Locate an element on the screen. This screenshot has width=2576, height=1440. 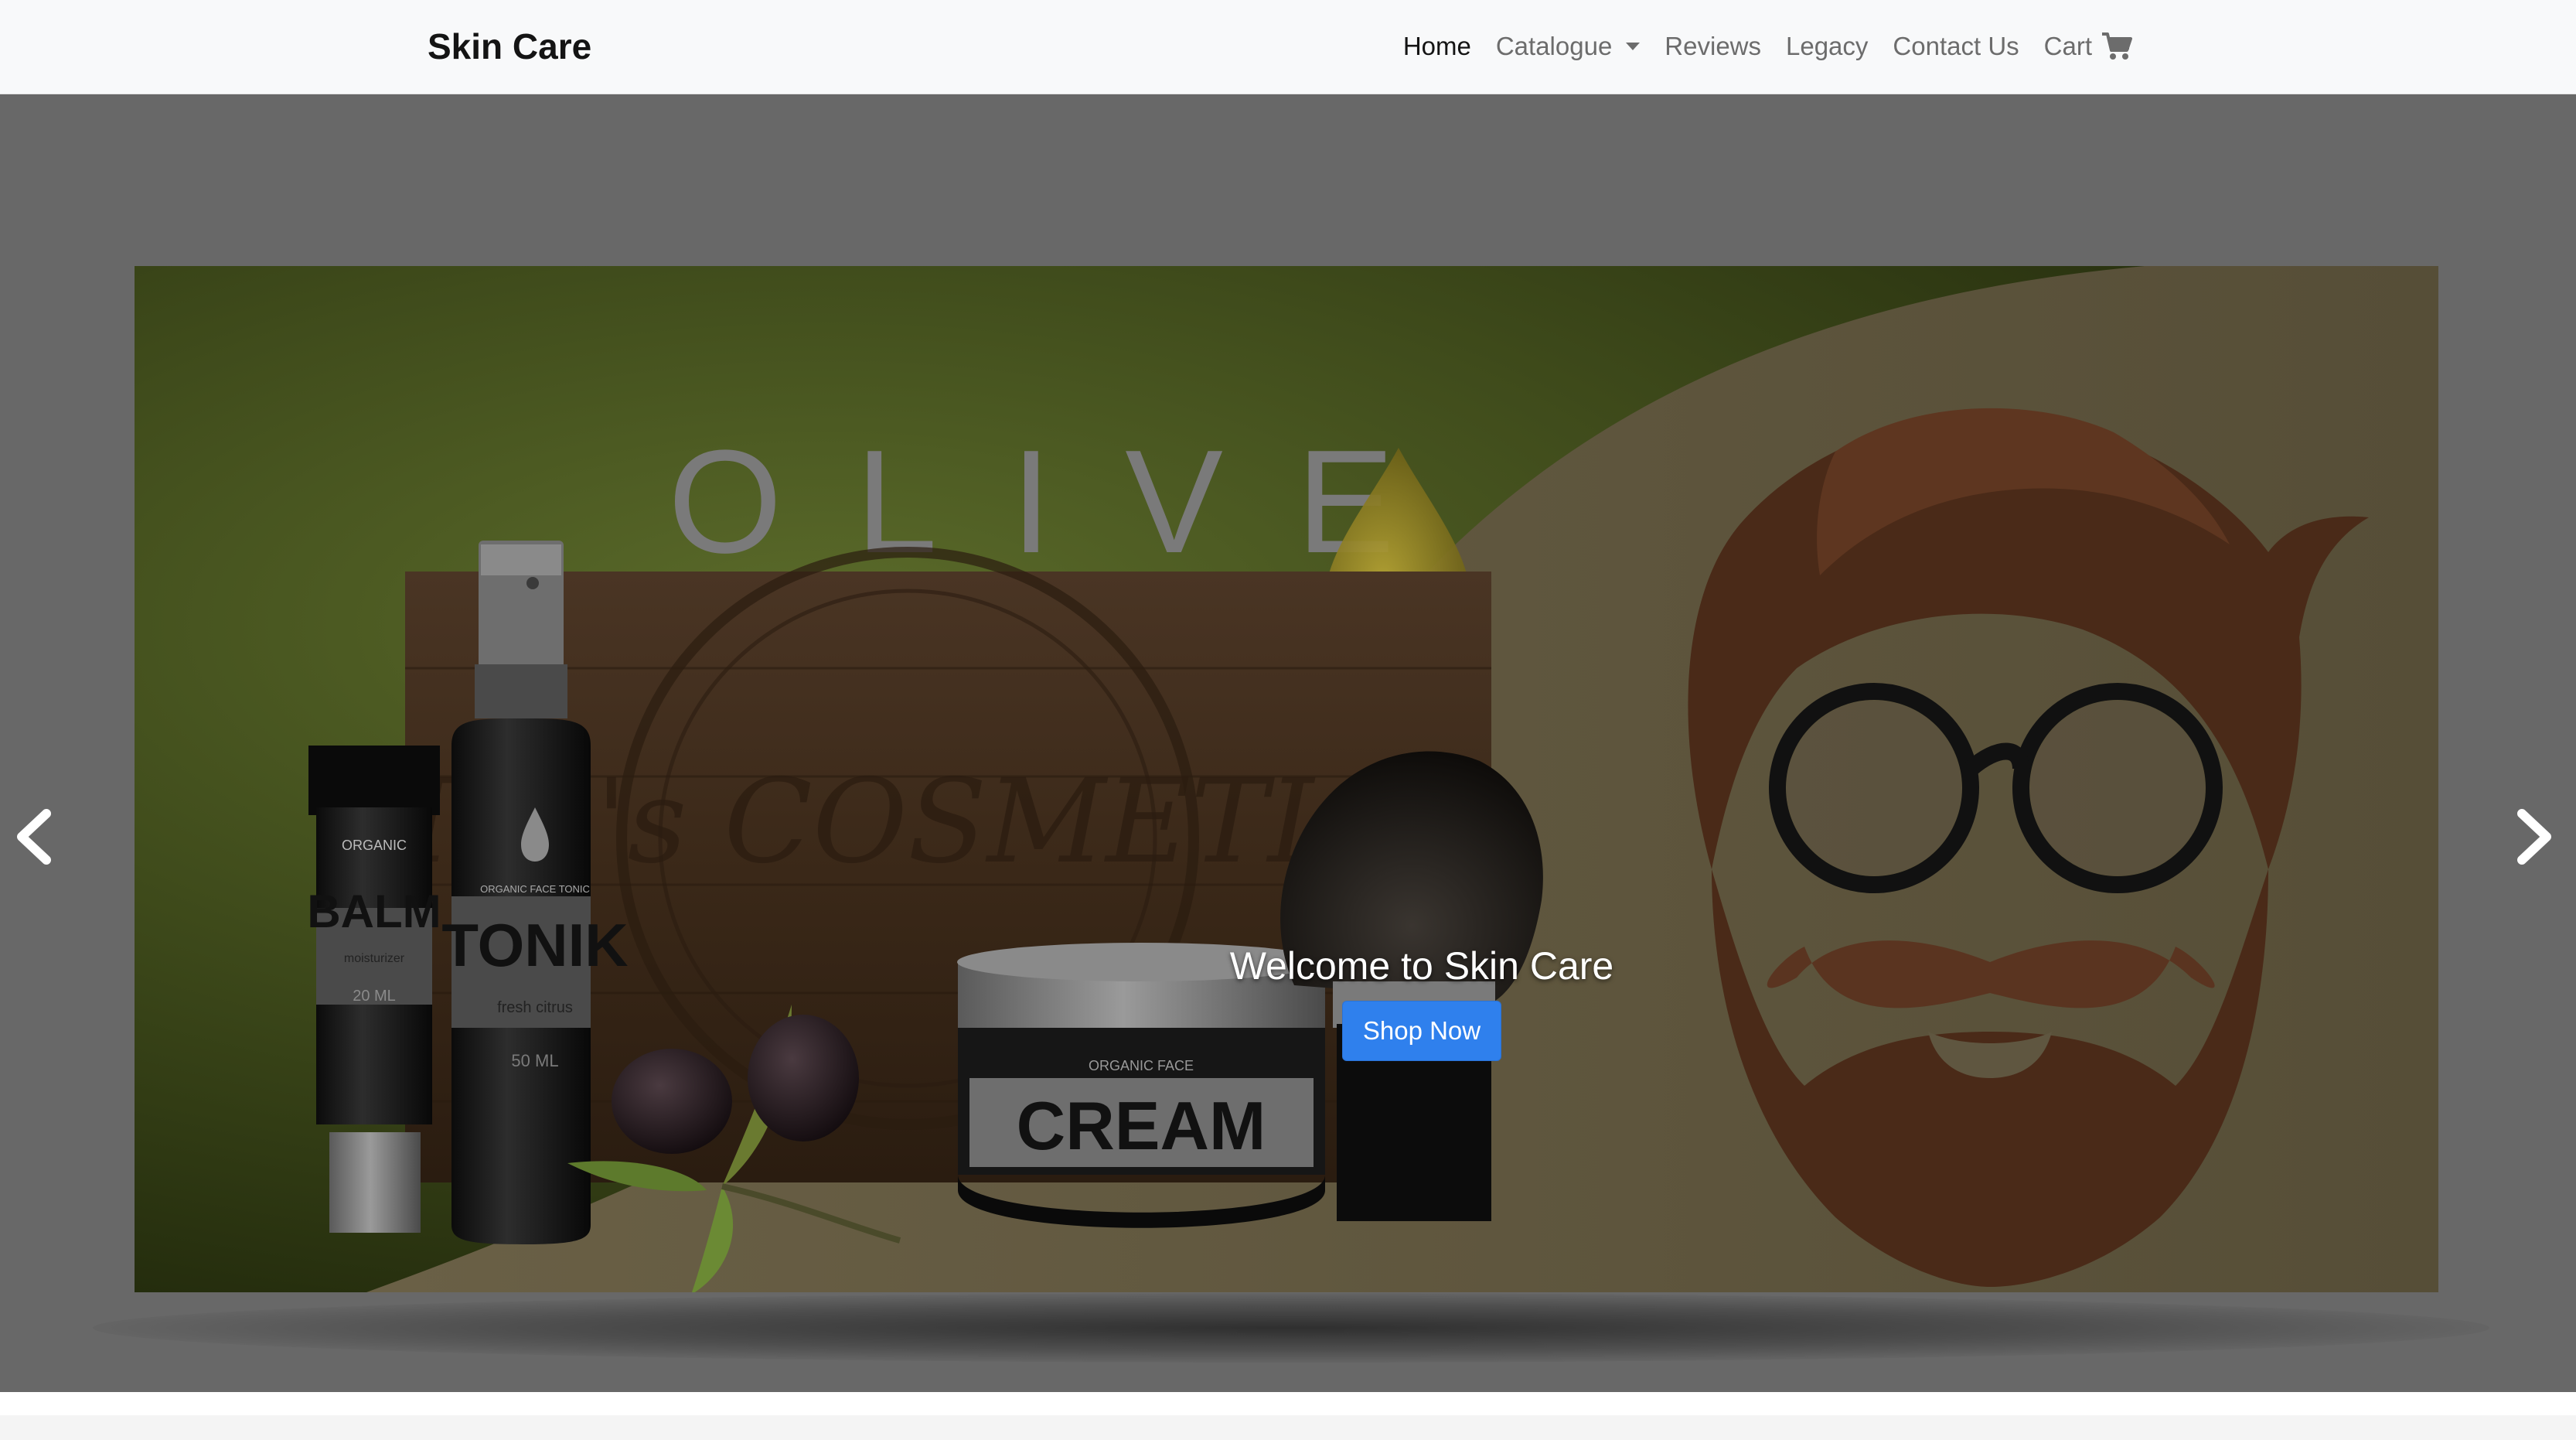
shopping-cart-icon is located at coordinates (2117, 46).